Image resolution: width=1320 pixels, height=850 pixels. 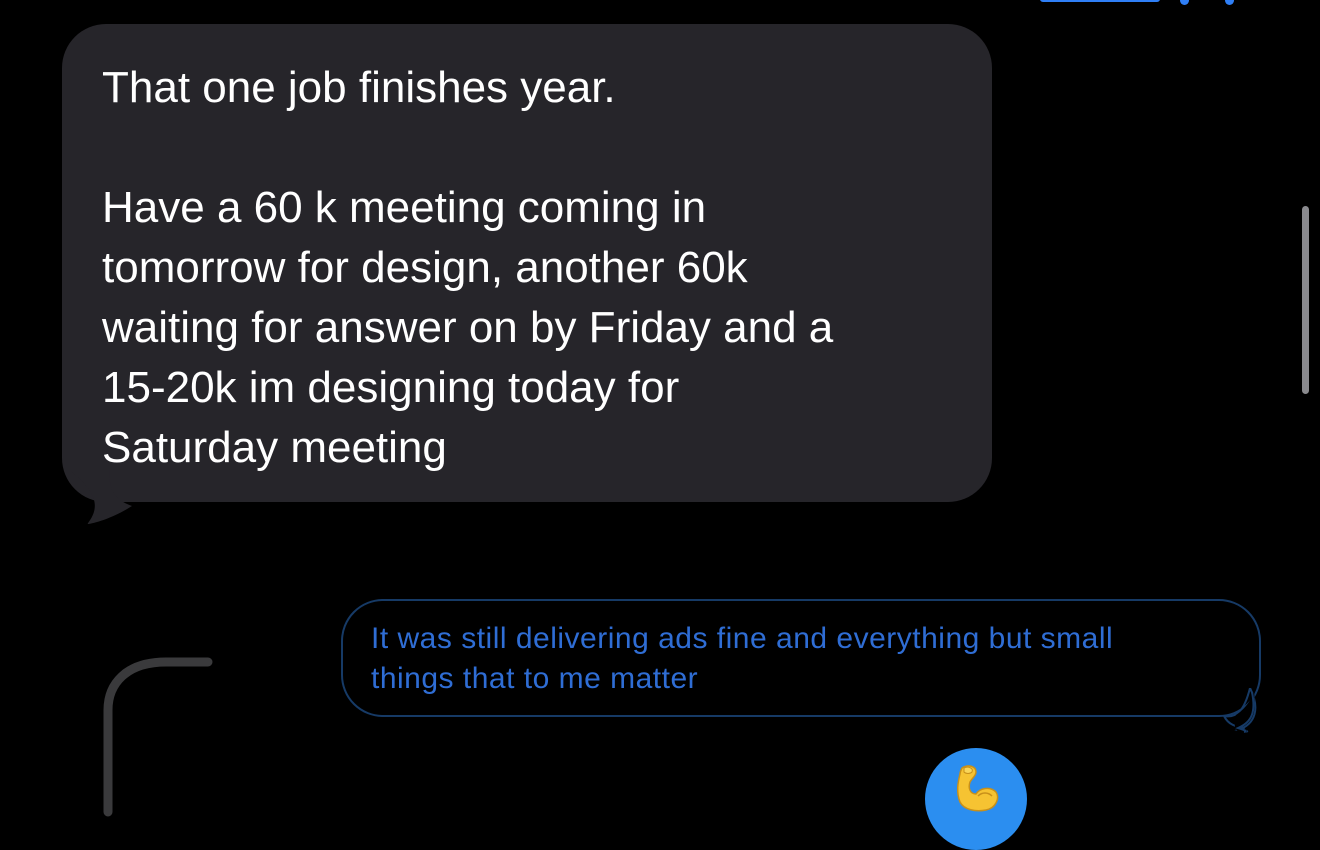 I want to click on outgoing-bubble-tail, so click(x=1240, y=710).